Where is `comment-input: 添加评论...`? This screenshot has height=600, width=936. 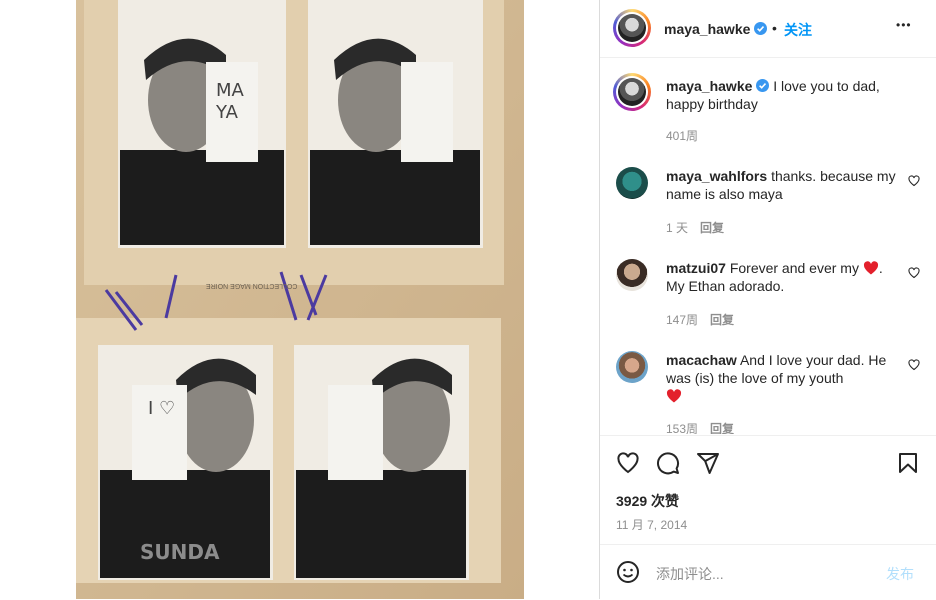
comment-input: 添加评论... is located at coordinates (690, 574).